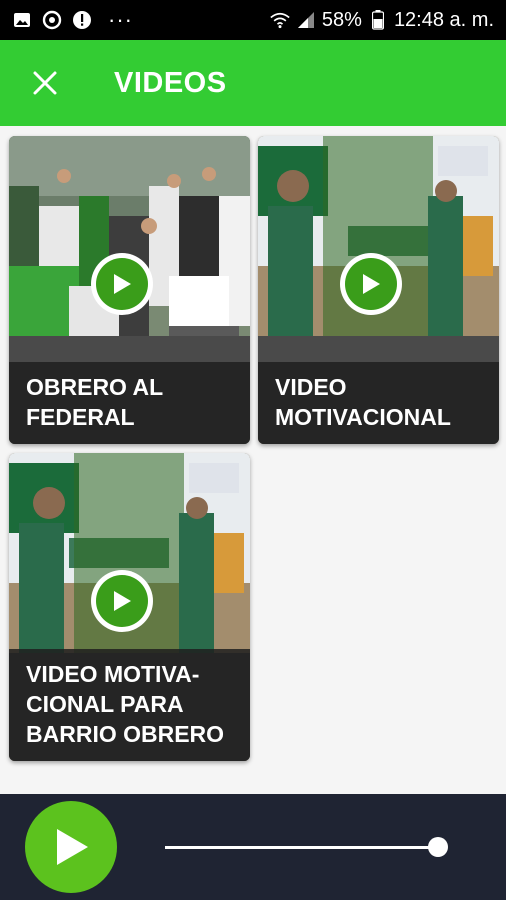 The image size is (506, 900). I want to click on video-title: VIDEO MOTIVACIONAL, so click(378, 403).